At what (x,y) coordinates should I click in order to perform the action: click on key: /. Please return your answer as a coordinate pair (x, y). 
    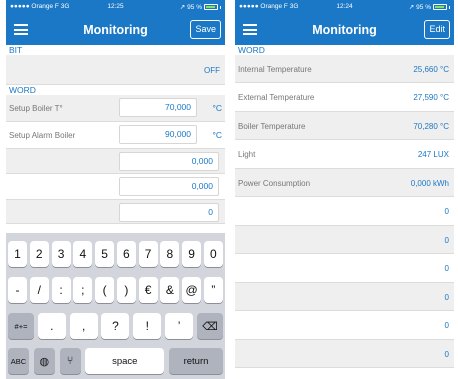
    Looking at the image, I should click on (39, 290).